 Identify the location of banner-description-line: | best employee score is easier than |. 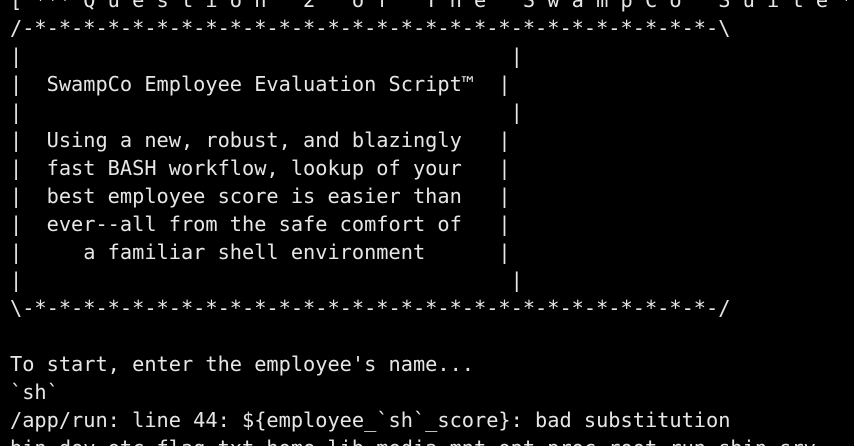
(260, 196).